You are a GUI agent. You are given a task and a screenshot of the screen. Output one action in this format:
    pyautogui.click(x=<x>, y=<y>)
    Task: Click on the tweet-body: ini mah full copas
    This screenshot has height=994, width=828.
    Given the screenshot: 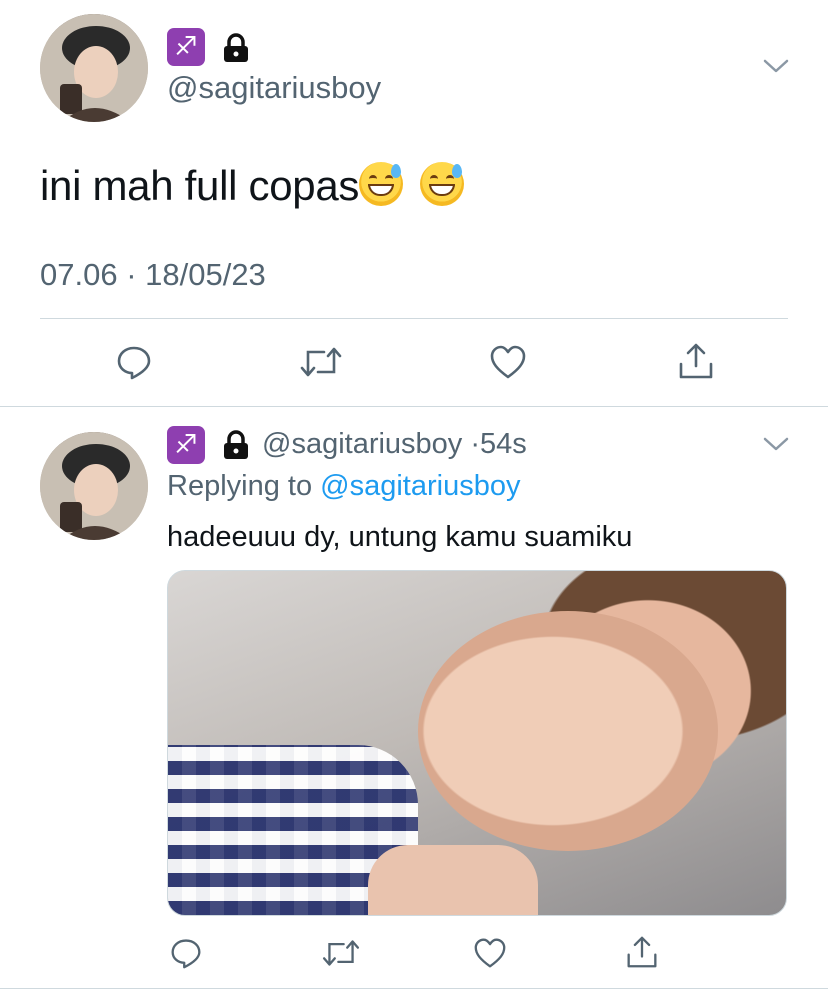 What is the action you would take?
    pyautogui.click(x=200, y=185)
    